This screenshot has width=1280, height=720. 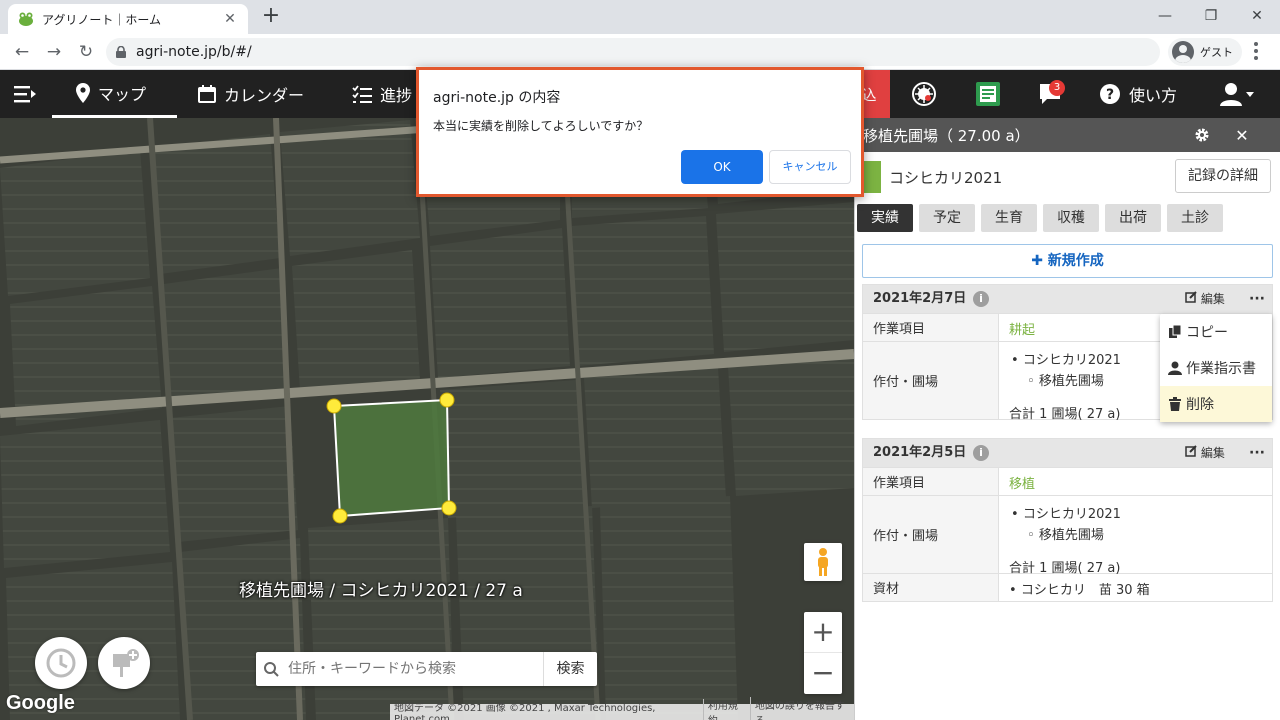 What do you see at coordinates (1069, 176) in the screenshot?
I see `crop-row: コシヒカリ2021 記録の詳細` at bounding box center [1069, 176].